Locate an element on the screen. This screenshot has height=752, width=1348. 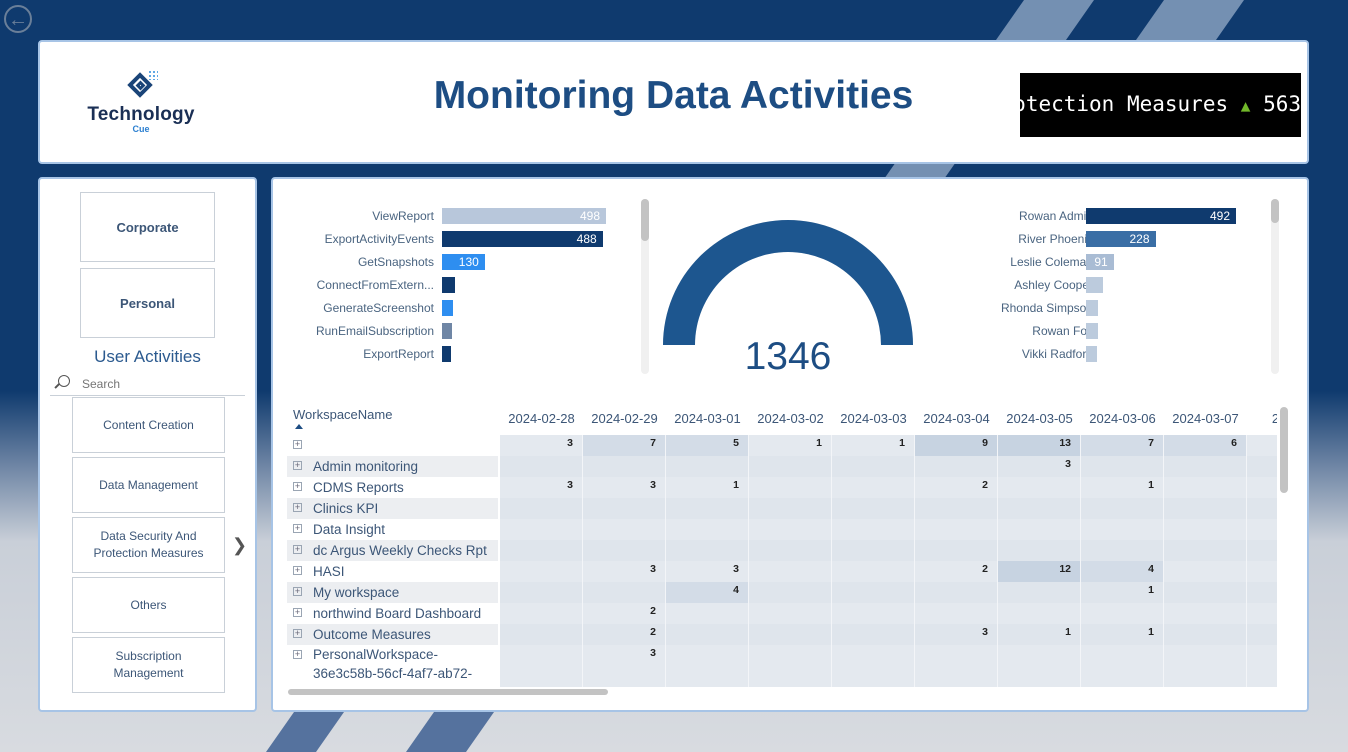
date-column-header: 2024-03-05 is located at coordinates (1039, 423).